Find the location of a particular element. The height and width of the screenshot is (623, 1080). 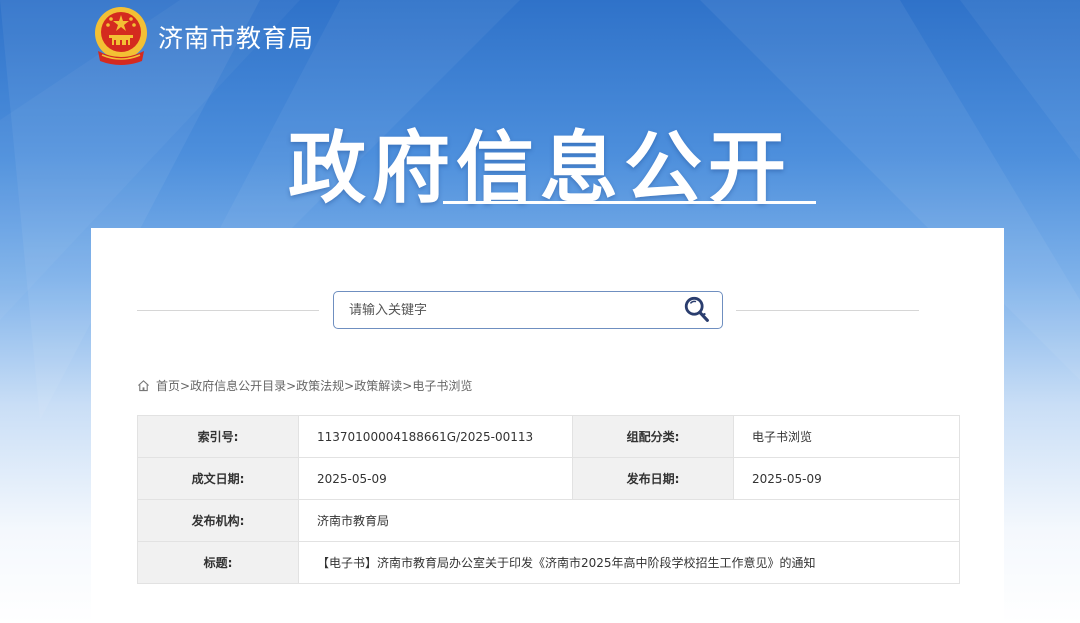

table-row: 成文日期: 2025-05-09 发布日期: 2025-05-09 is located at coordinates (548, 478).